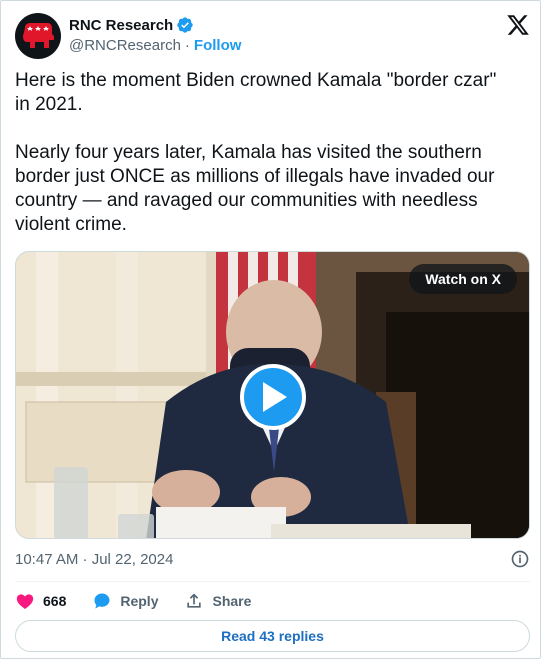 The height and width of the screenshot is (659, 541). I want to click on reply-label: Reply, so click(139, 601).